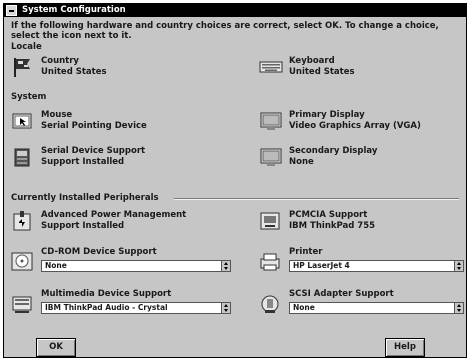 This screenshot has width=471, height=363. I want to click on multimedia-label: Multimedia Device Support, so click(106, 294).